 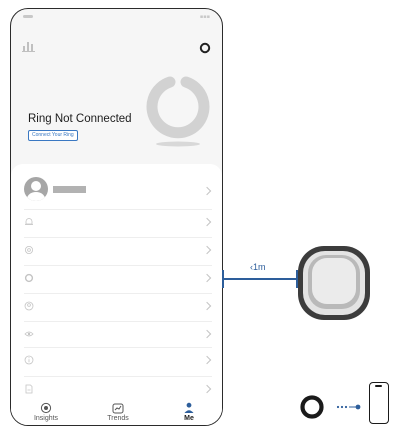 I want to click on distance-label: ‹1m, so click(x=258, y=267).